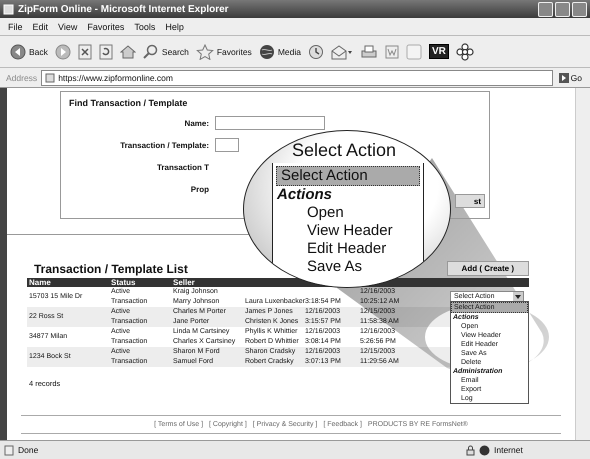 Image resolution: width=590 pixels, height=459 pixels. I want to click on go-arrow-icon, so click(563, 77).